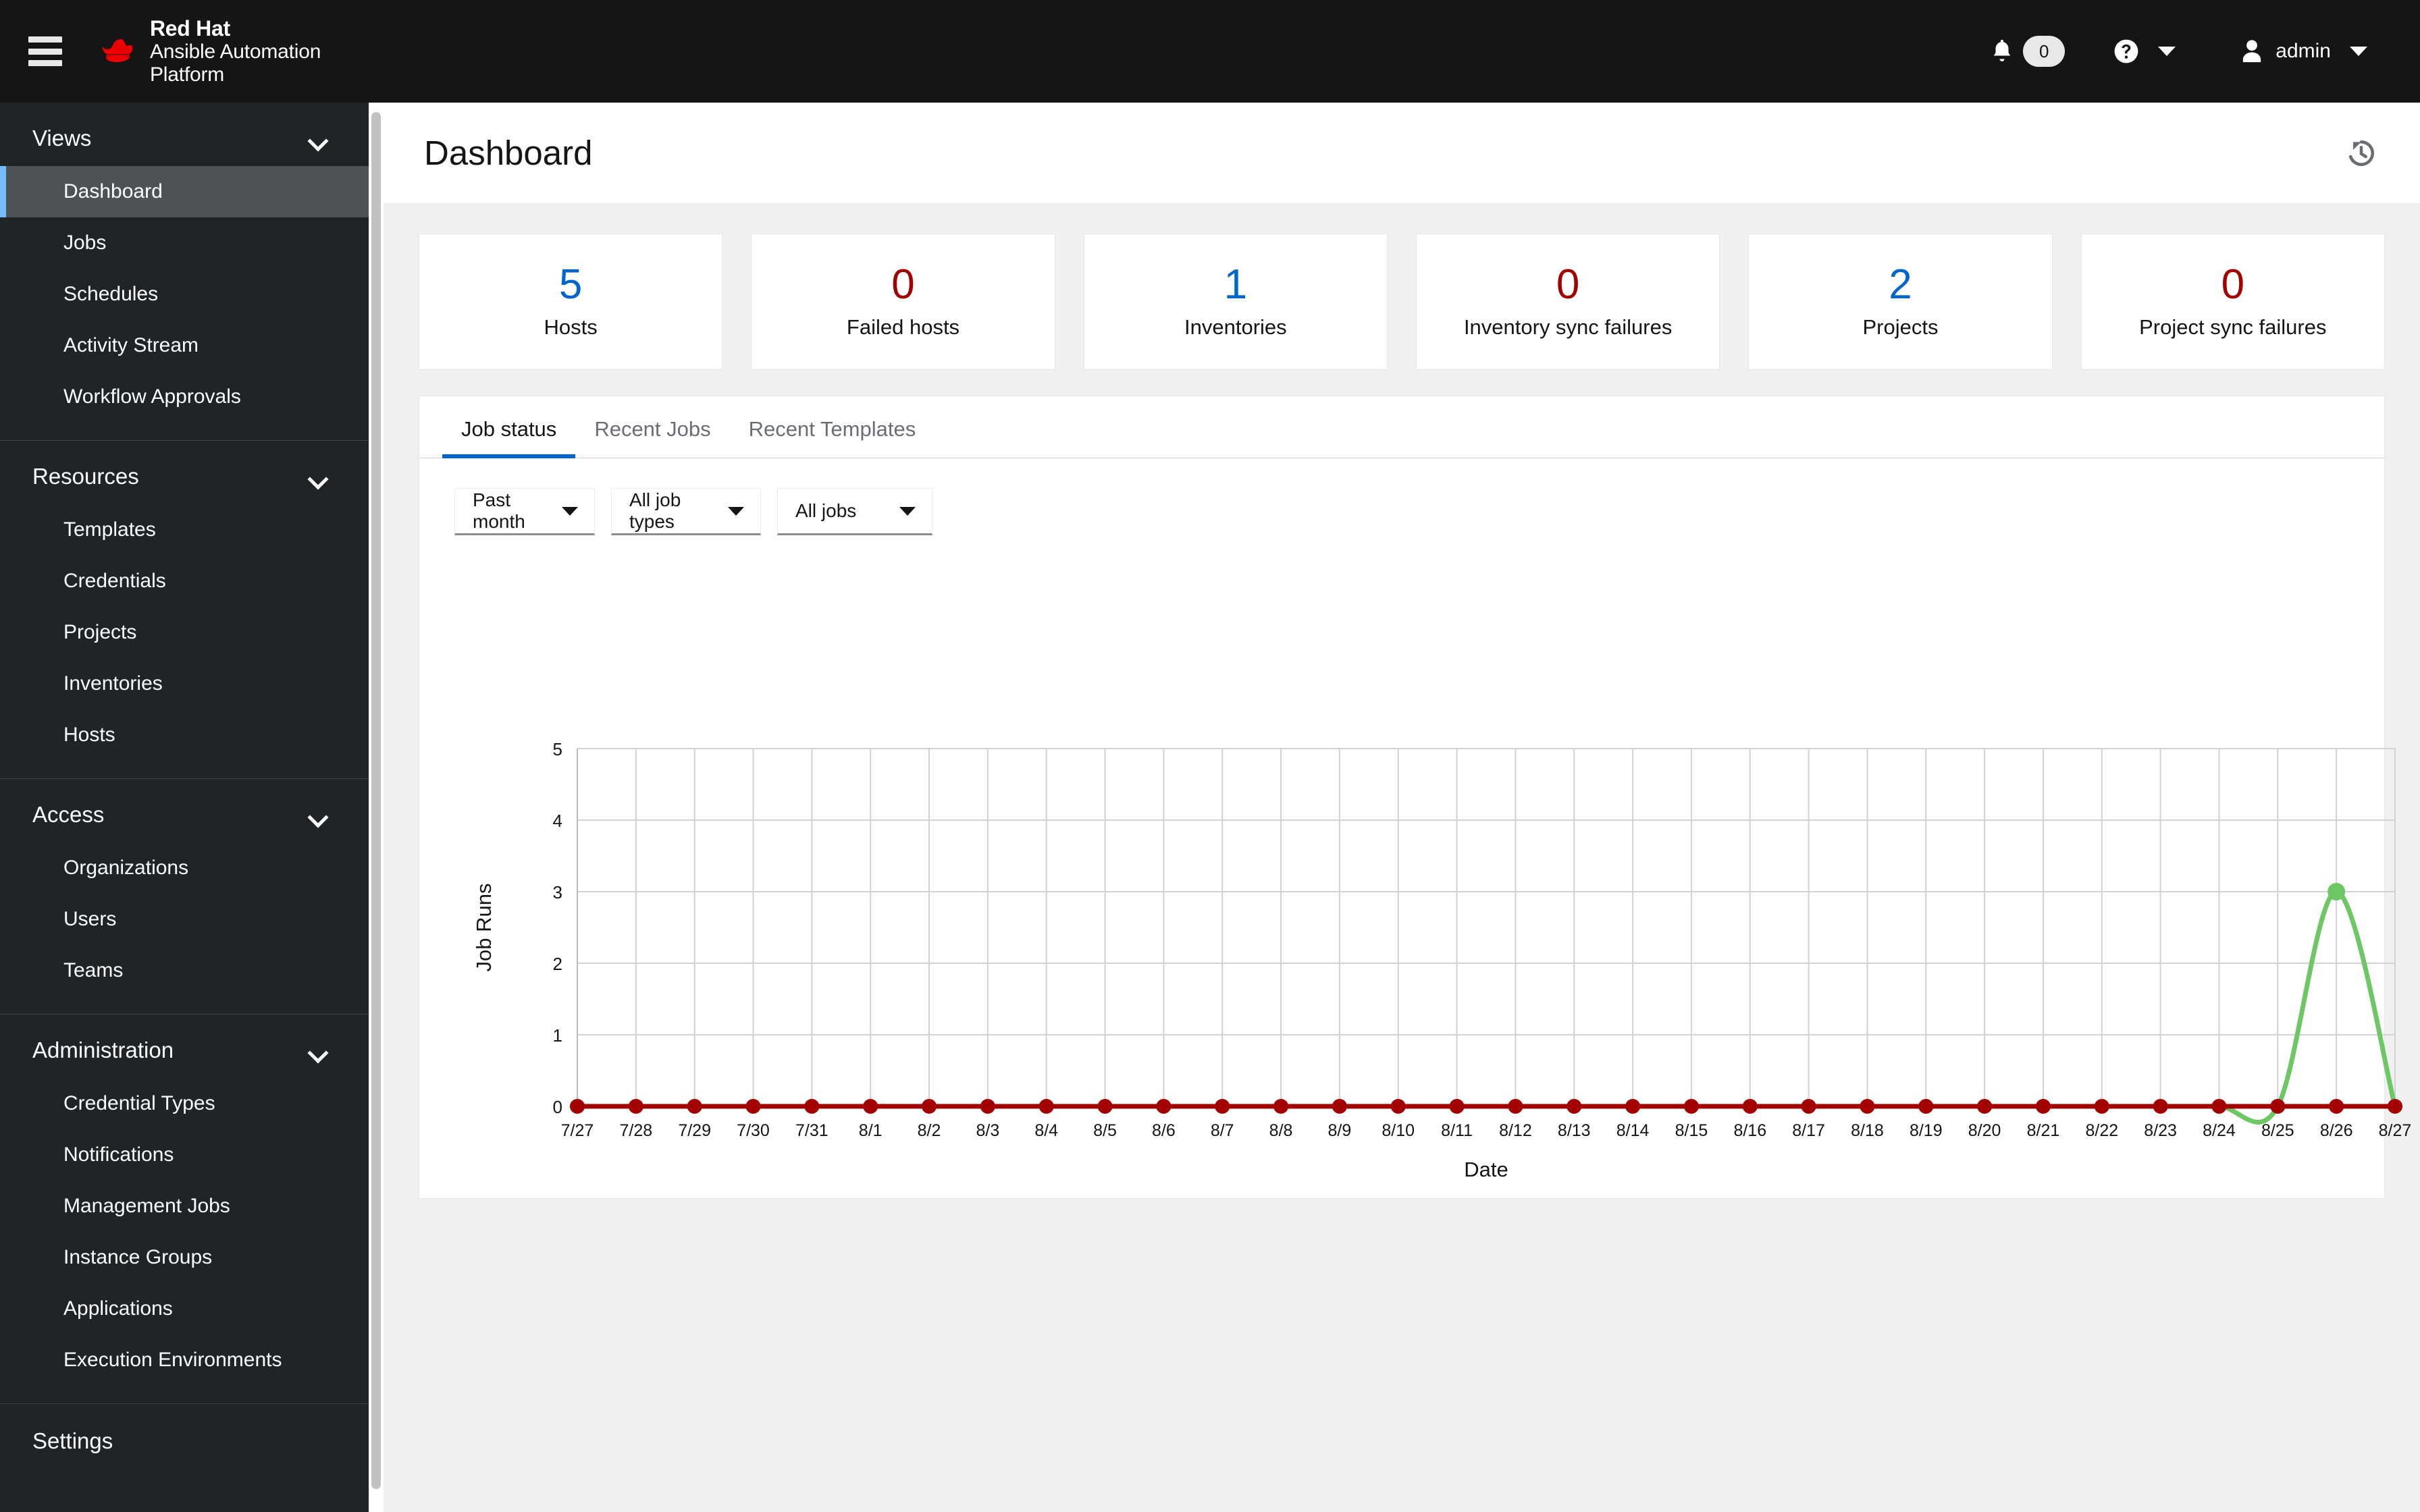  Describe the element at coordinates (184, 919) in the screenshot. I see `sidebar-item-users: Users` at that location.